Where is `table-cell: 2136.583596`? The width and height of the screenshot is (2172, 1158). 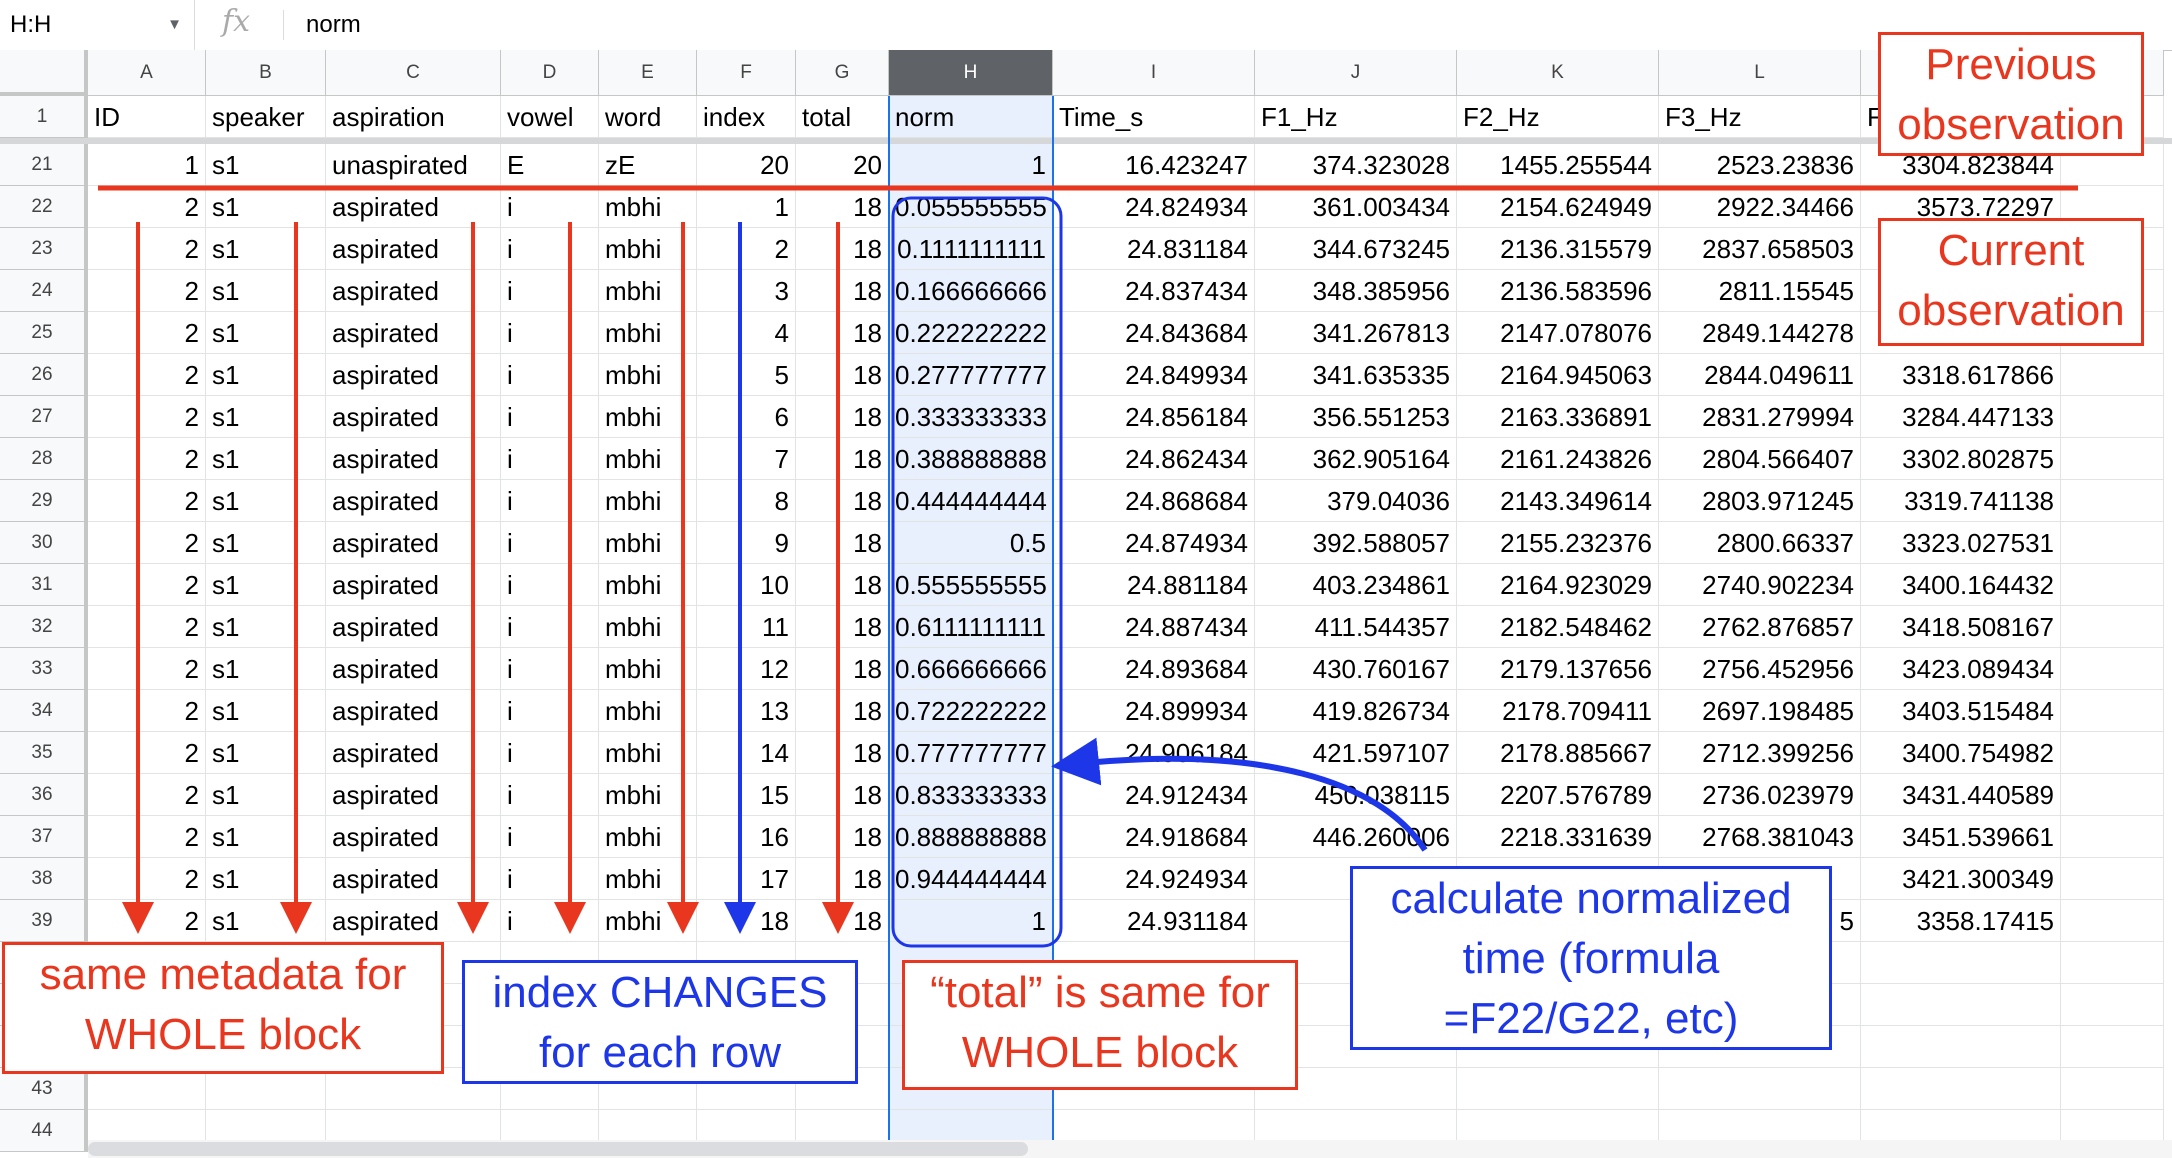
table-cell: 2136.583596 is located at coordinates (1558, 291).